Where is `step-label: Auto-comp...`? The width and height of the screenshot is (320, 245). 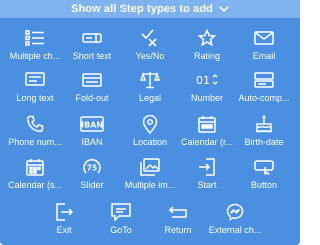
step-label: Auto-comp... is located at coordinates (264, 98).